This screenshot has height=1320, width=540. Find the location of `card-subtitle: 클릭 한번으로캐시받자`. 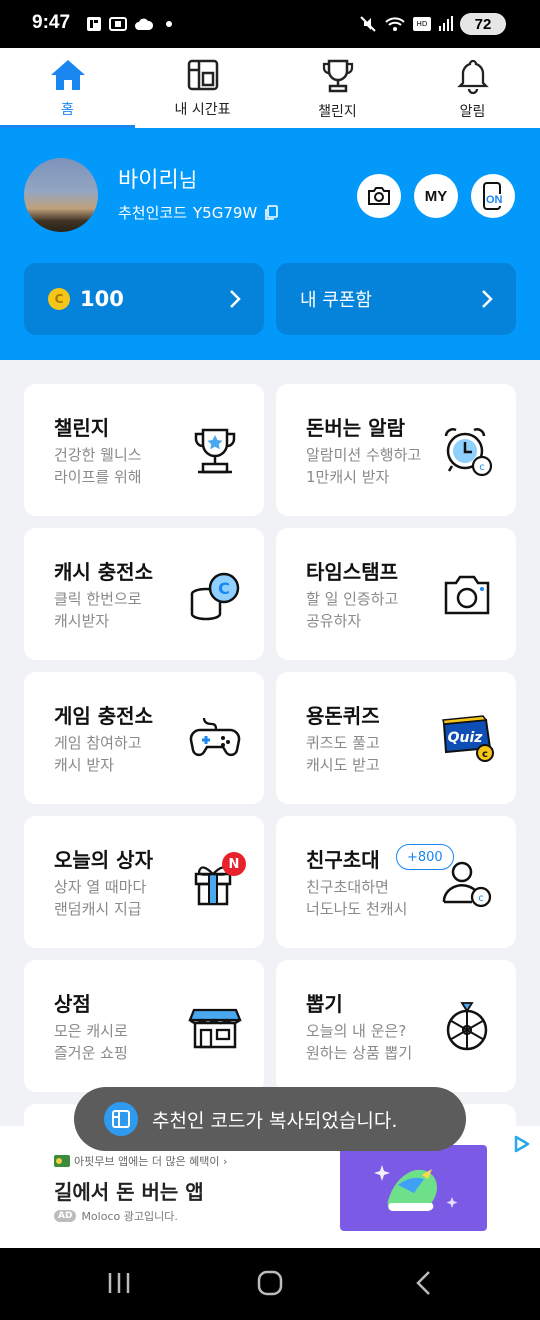

card-subtitle: 클릭 한번으로캐시받자 is located at coordinates (98, 610).